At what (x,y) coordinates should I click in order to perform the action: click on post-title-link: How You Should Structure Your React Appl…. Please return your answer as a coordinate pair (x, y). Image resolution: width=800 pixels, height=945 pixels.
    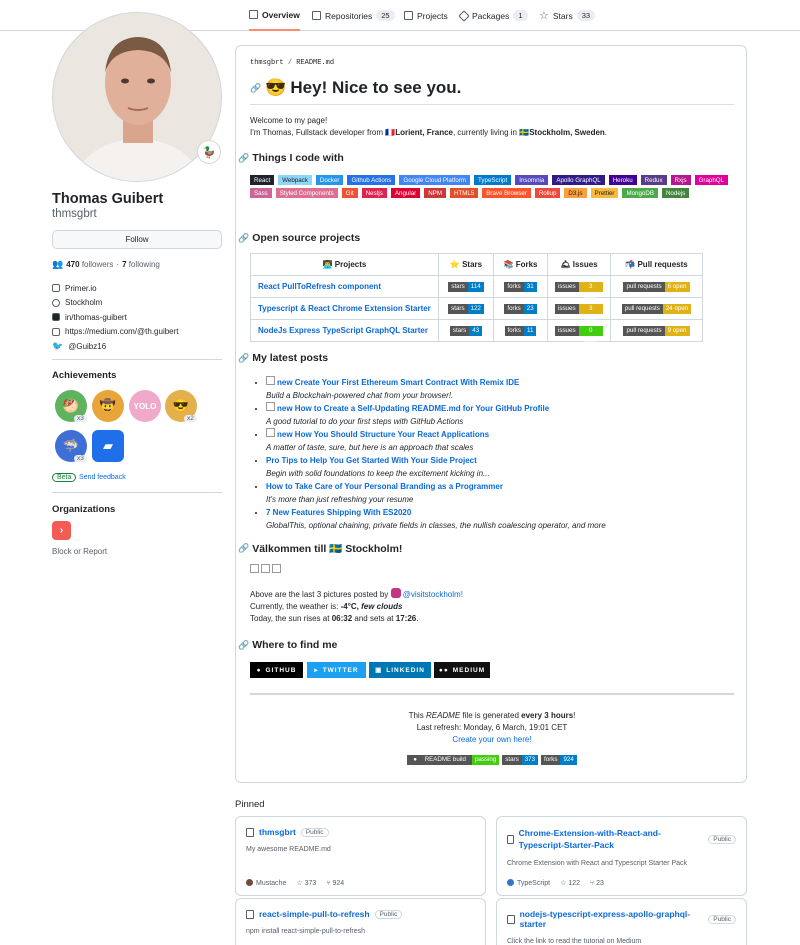
    Looking at the image, I should click on (392, 434).